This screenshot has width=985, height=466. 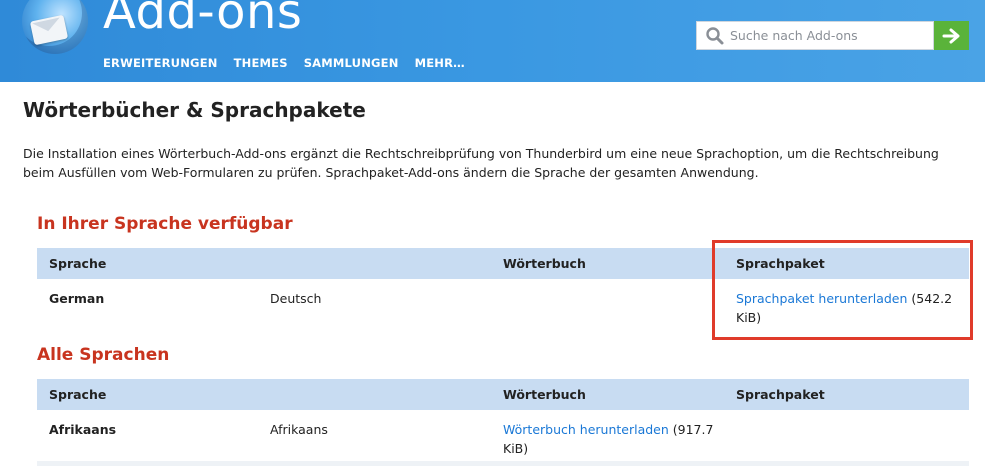 What do you see at coordinates (77, 298) in the screenshot?
I see `language-name: German` at bounding box center [77, 298].